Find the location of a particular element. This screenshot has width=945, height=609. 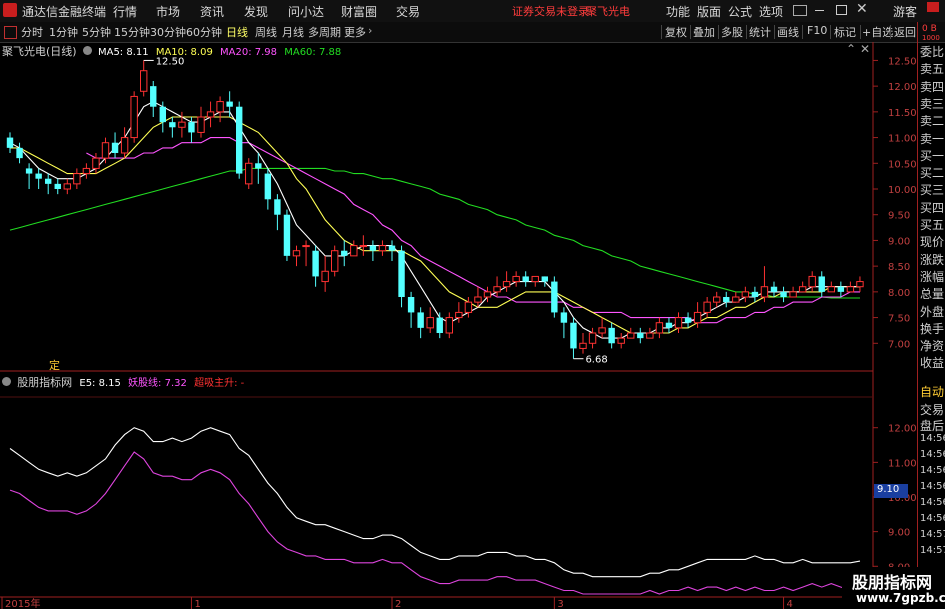

main-y-tick-label: 7.50 is located at coordinates (899, 319).